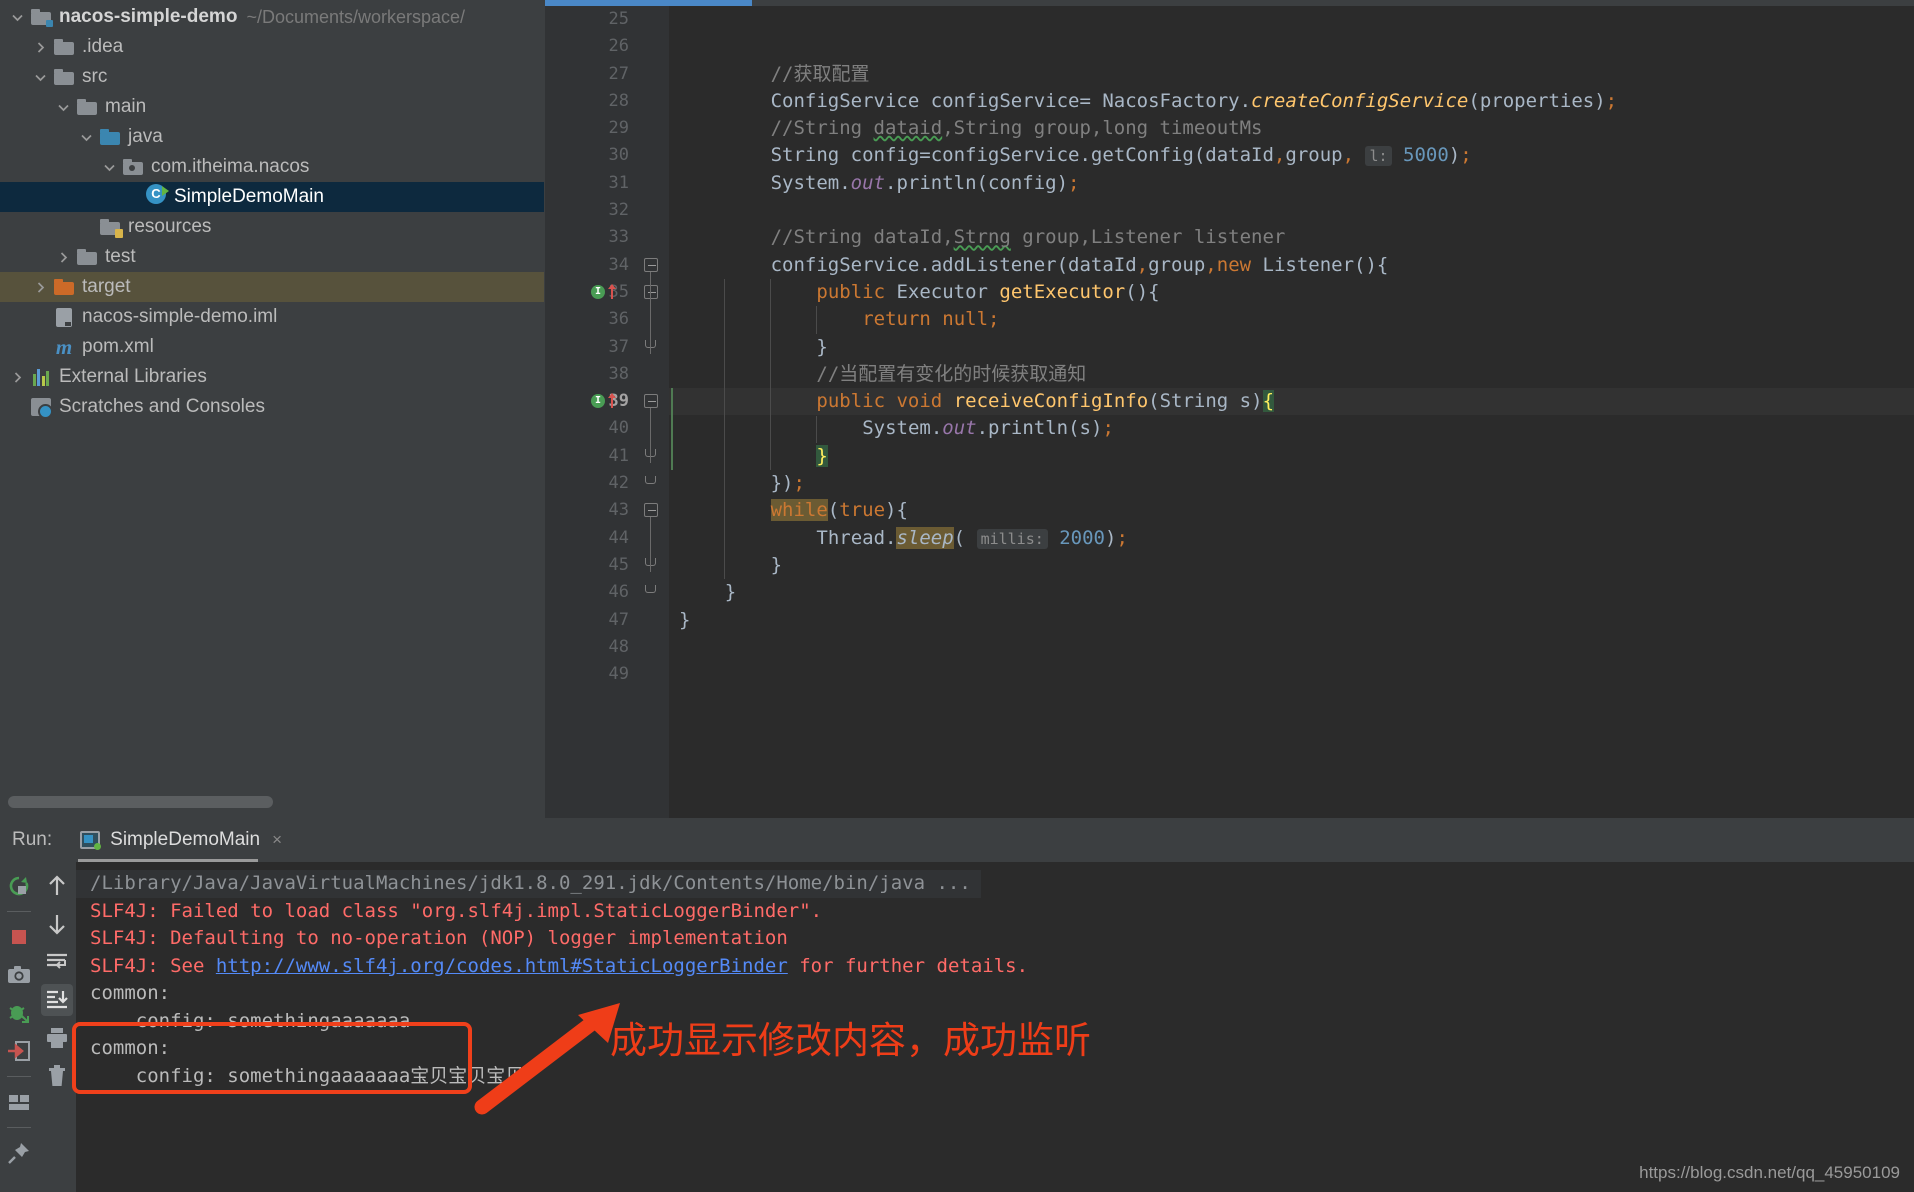  I want to click on tree-item-idea: .idea, so click(272, 47).